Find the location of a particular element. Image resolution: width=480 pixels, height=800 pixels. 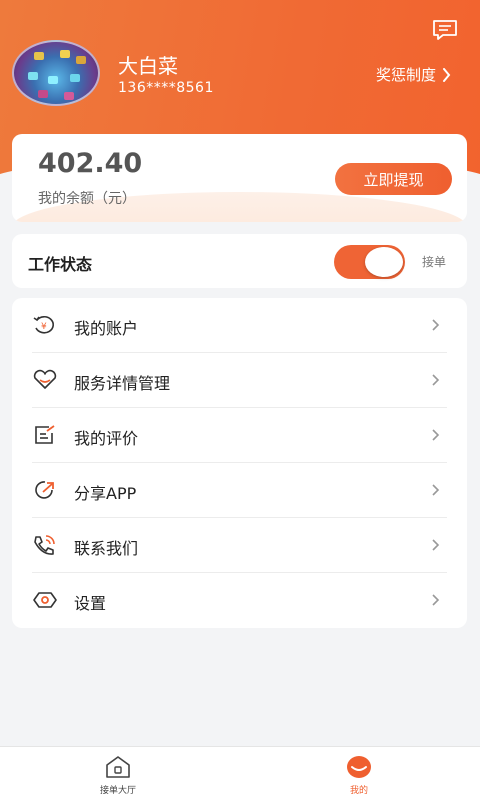

menu-item-label: 我的账户 is located at coordinates (106, 328).